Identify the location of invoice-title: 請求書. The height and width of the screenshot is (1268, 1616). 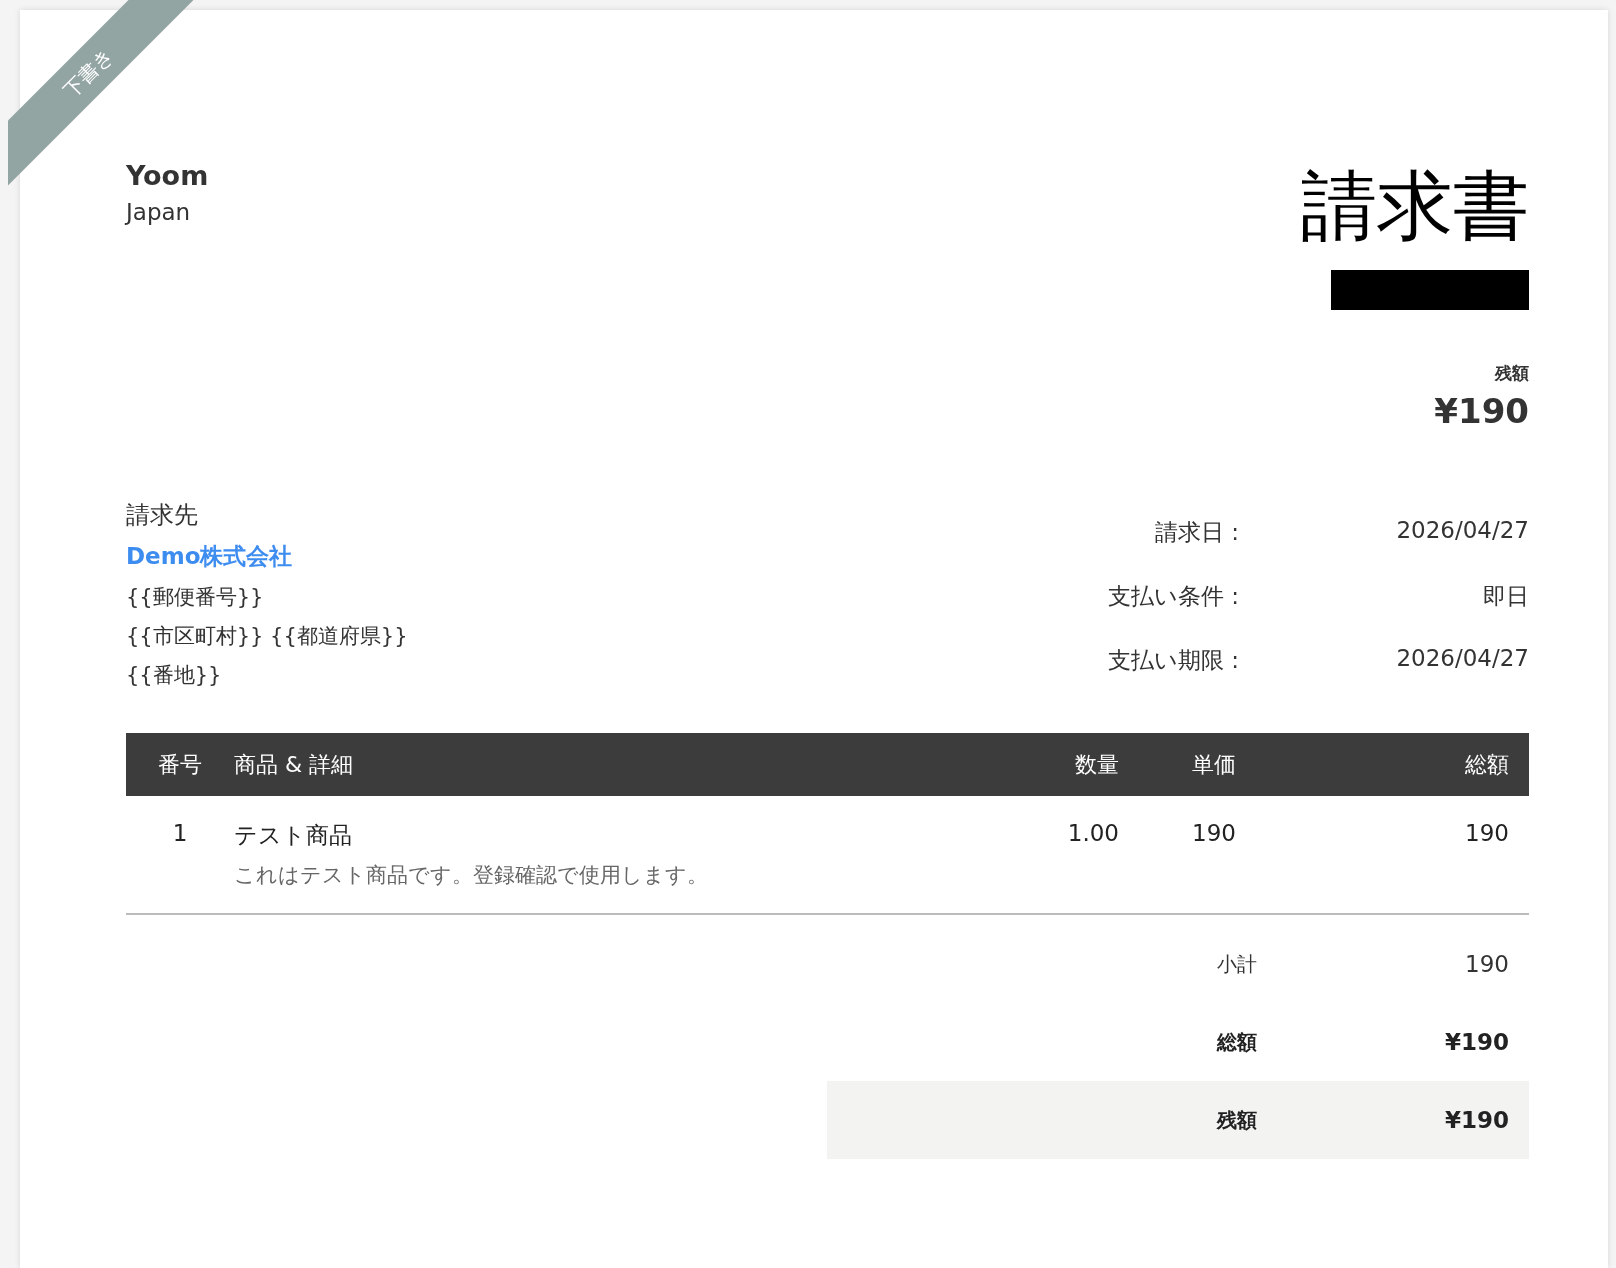
(1415, 206).